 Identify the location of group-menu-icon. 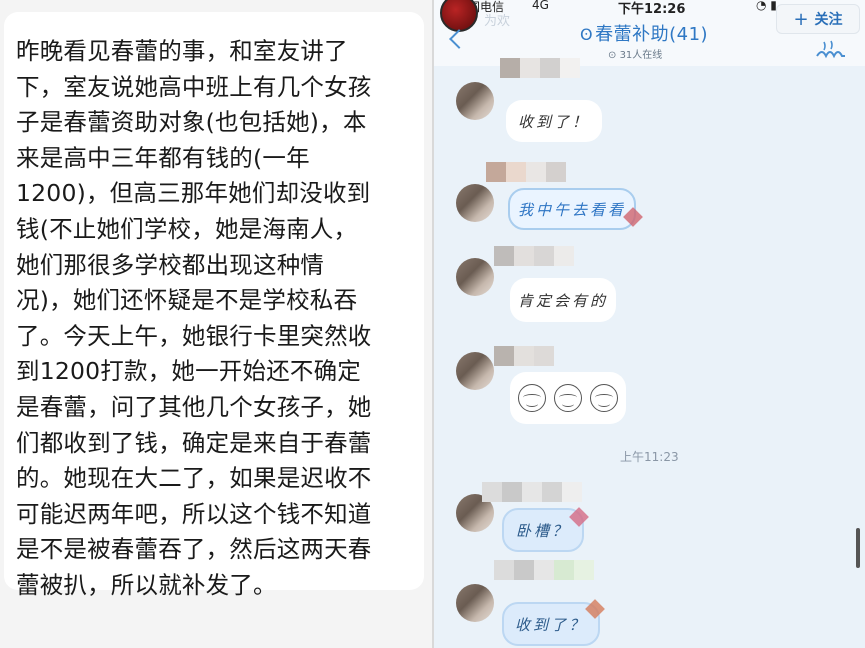
(831, 49).